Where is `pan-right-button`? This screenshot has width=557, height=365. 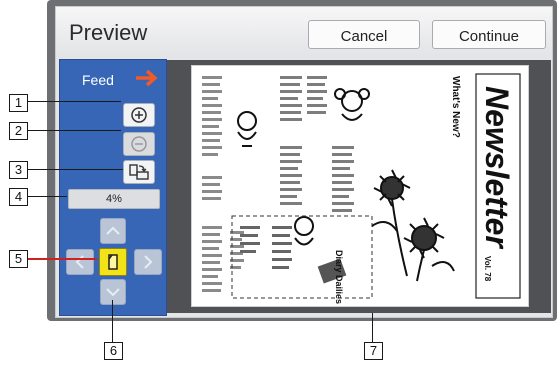 pan-right-button is located at coordinates (148, 262).